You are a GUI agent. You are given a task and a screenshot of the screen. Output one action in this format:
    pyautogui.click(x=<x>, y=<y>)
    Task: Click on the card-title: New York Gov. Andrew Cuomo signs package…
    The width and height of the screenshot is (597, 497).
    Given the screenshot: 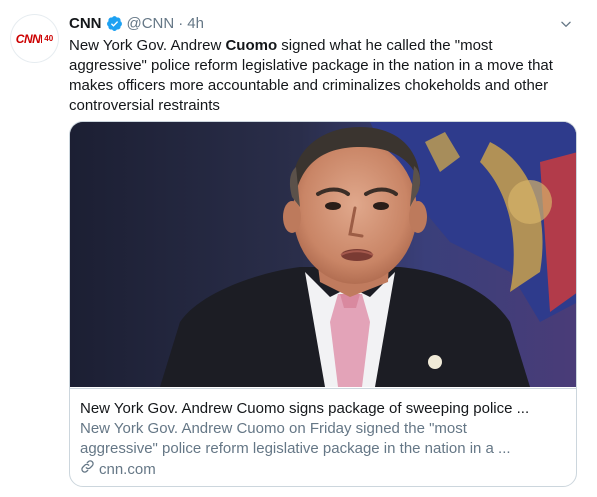 What is the action you would take?
    pyautogui.click(x=305, y=408)
    